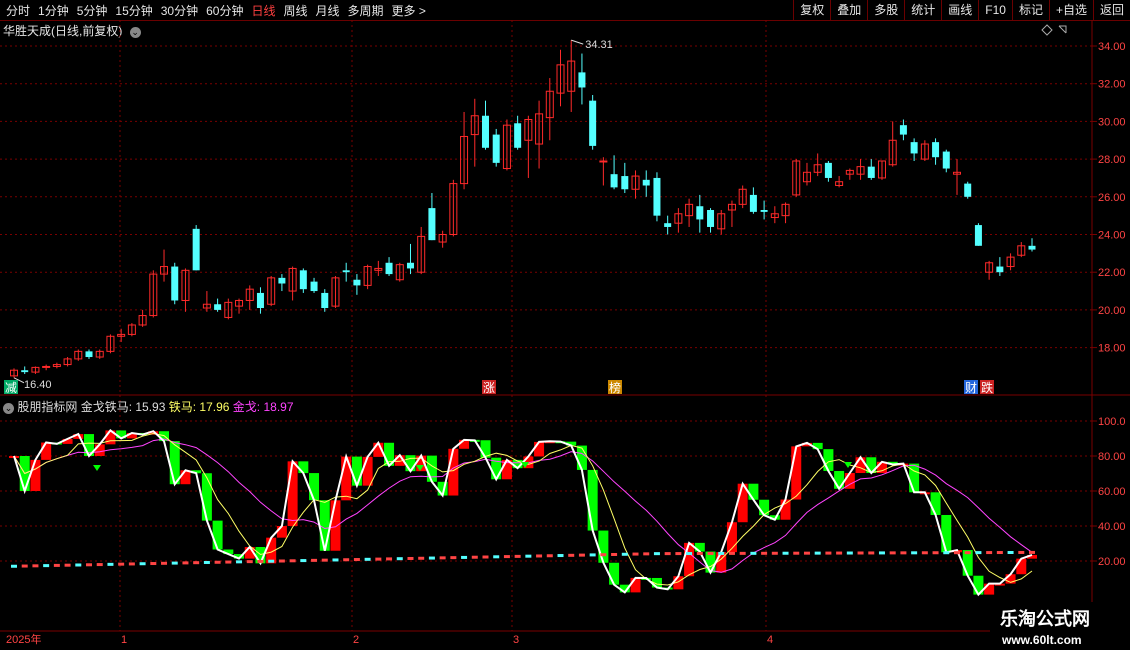  Describe the element at coordinates (971, 388) in the screenshot. I see `event-marker-label: 财` at that location.